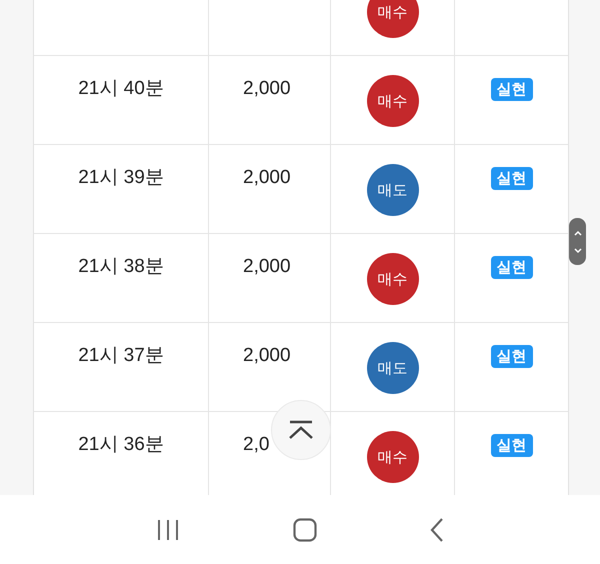 The image size is (600, 564). I want to click on scroll-handle, so click(577, 241).